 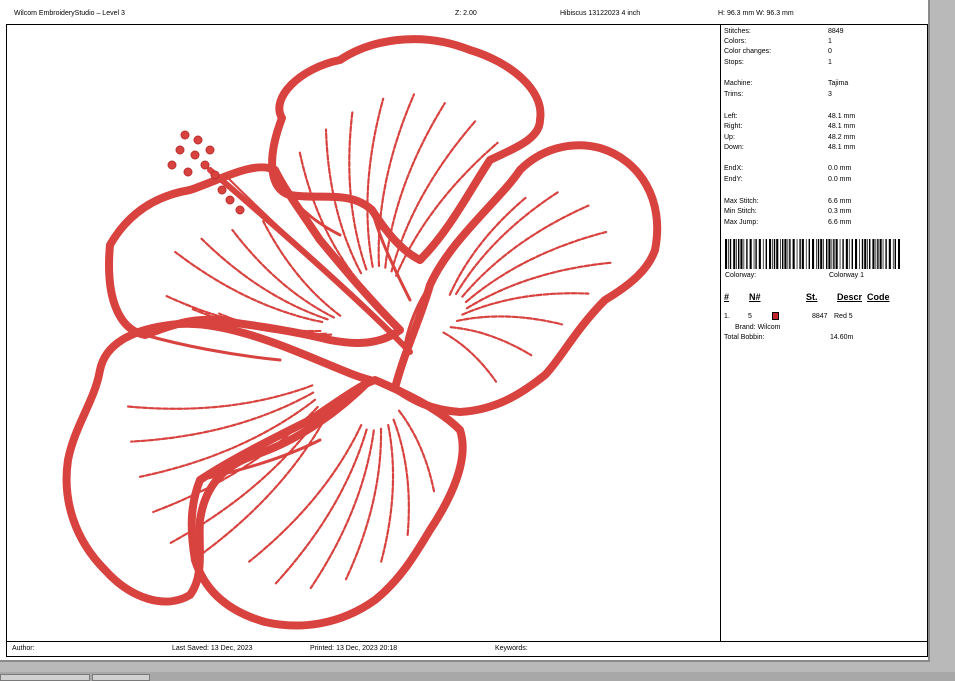 What do you see at coordinates (738, 83) in the screenshot?
I see `stat-label: Machine:` at bounding box center [738, 83].